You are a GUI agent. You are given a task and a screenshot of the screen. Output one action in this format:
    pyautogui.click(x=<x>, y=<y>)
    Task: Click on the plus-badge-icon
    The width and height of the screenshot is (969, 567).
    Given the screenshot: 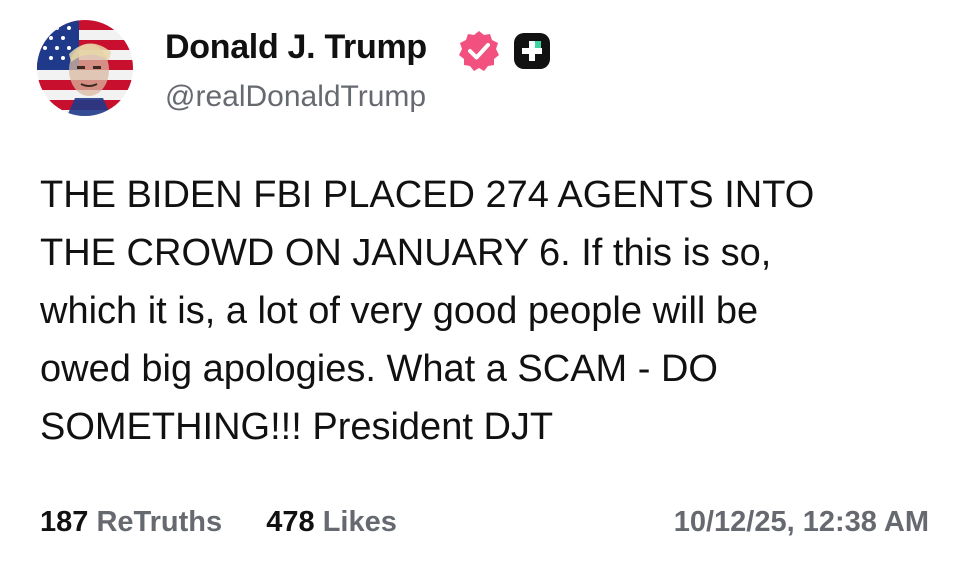 What is the action you would take?
    pyautogui.click(x=532, y=51)
    